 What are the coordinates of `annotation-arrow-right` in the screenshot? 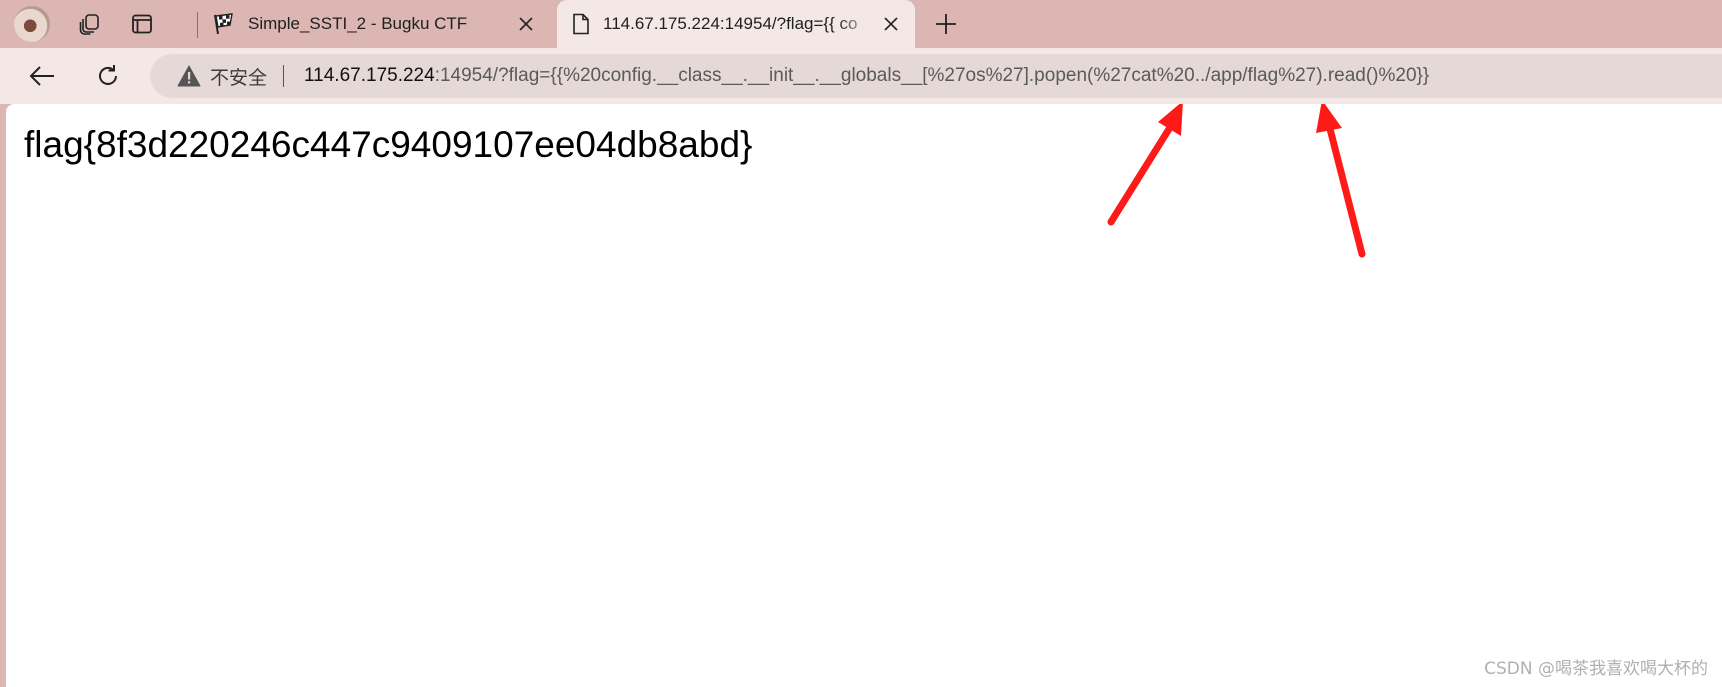 It's located at (1341, 181).